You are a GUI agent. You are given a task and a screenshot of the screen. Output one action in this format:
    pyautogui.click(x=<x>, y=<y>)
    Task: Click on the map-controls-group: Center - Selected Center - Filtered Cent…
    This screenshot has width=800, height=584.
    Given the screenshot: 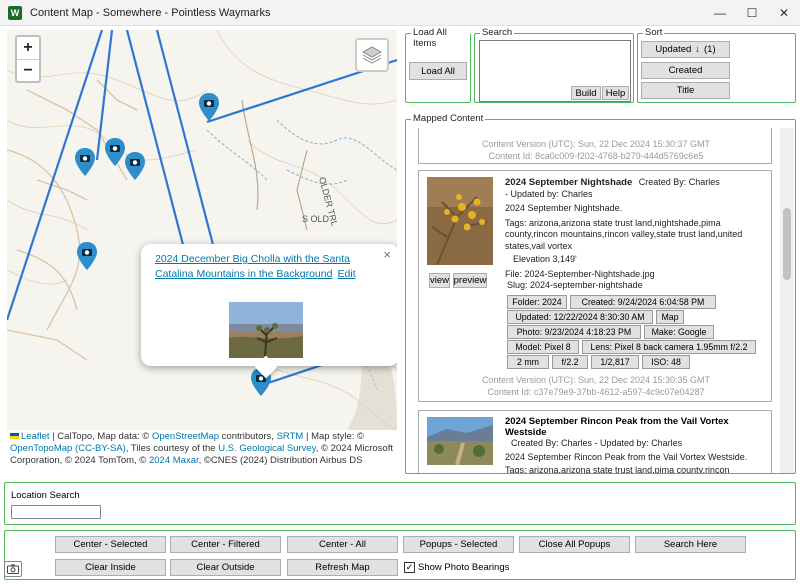 What is the action you would take?
    pyautogui.click(x=400, y=555)
    